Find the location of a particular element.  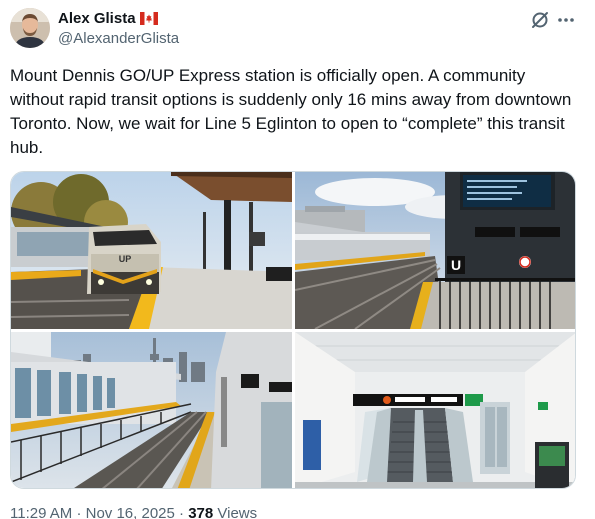

avatar is located at coordinates (30, 28).